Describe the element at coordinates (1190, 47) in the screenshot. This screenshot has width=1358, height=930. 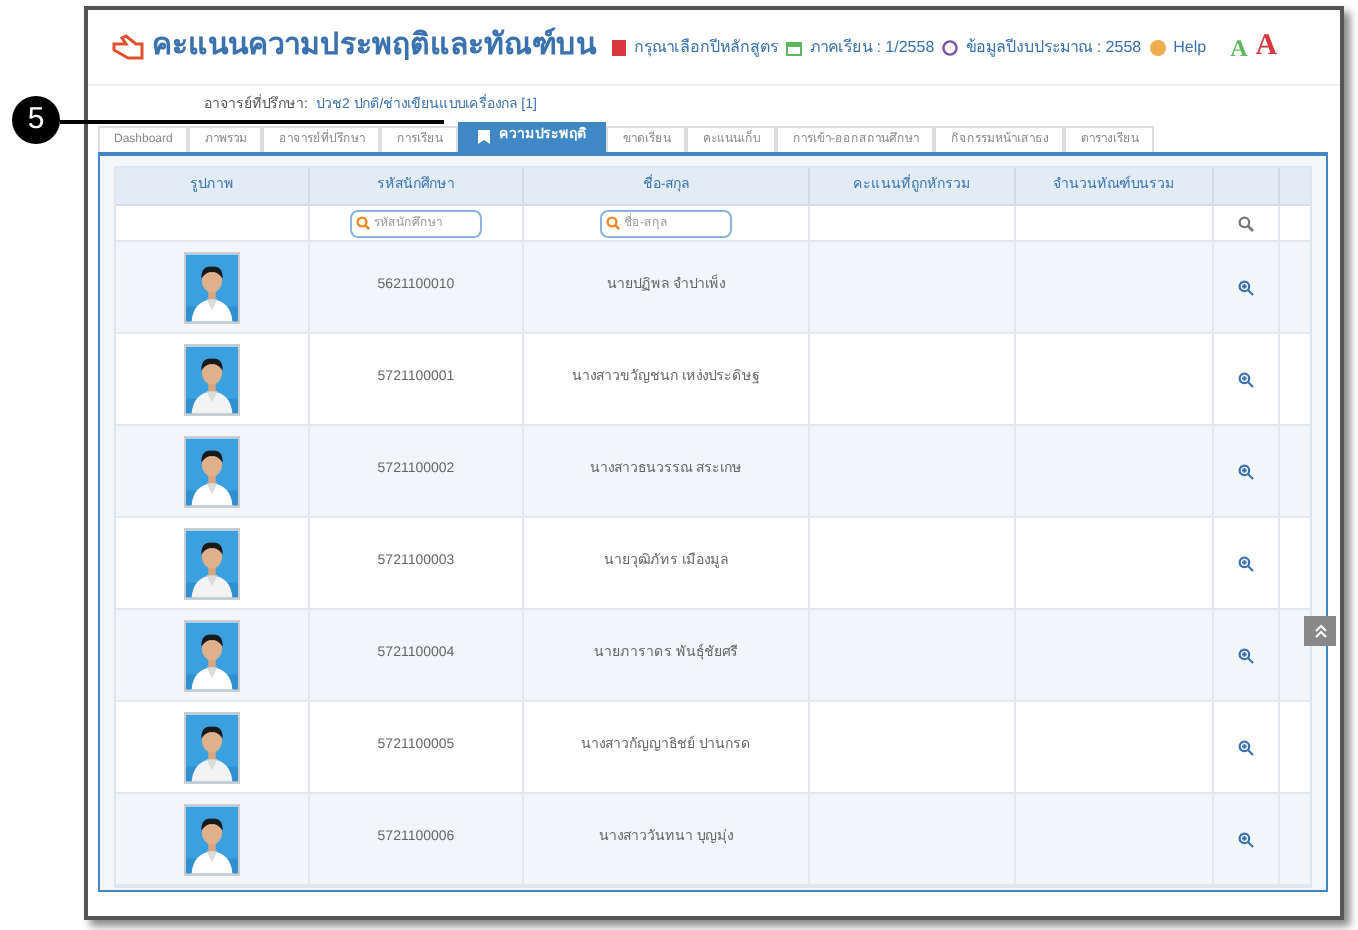
I see `help-link: Help` at that location.